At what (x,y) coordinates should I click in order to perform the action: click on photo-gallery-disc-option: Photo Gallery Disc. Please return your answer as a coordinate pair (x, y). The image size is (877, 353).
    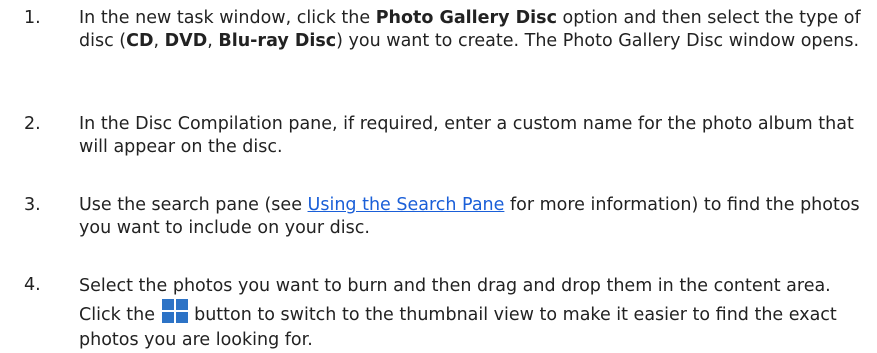
    Looking at the image, I should click on (466, 18).